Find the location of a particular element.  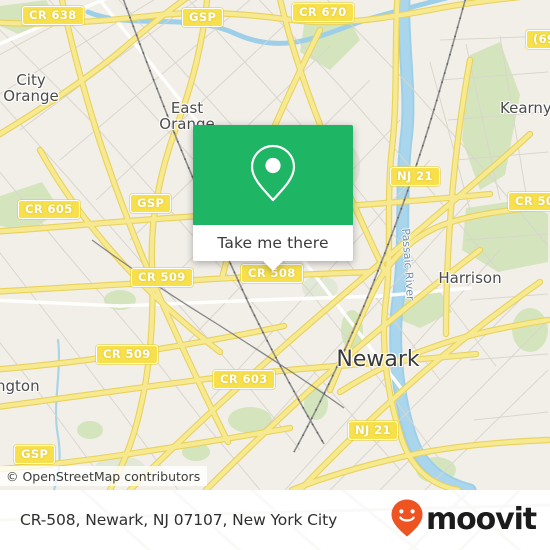

osm-attribution: © OpenStreetMap contributors is located at coordinates (104, 476).